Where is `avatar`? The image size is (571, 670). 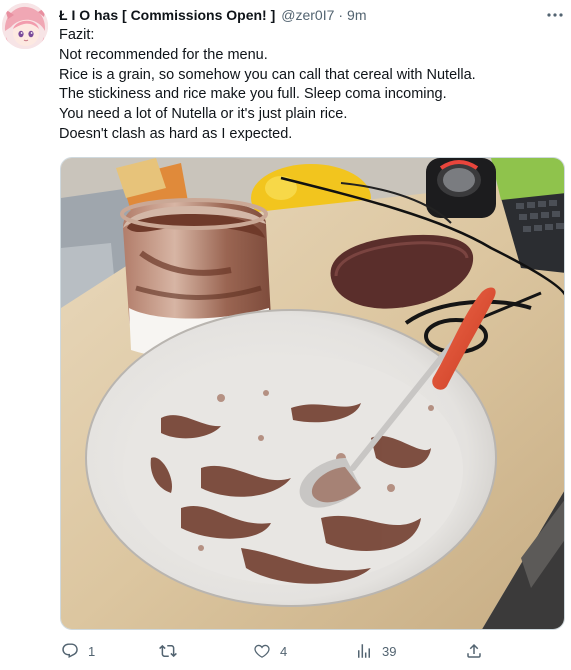
avatar is located at coordinates (25, 26).